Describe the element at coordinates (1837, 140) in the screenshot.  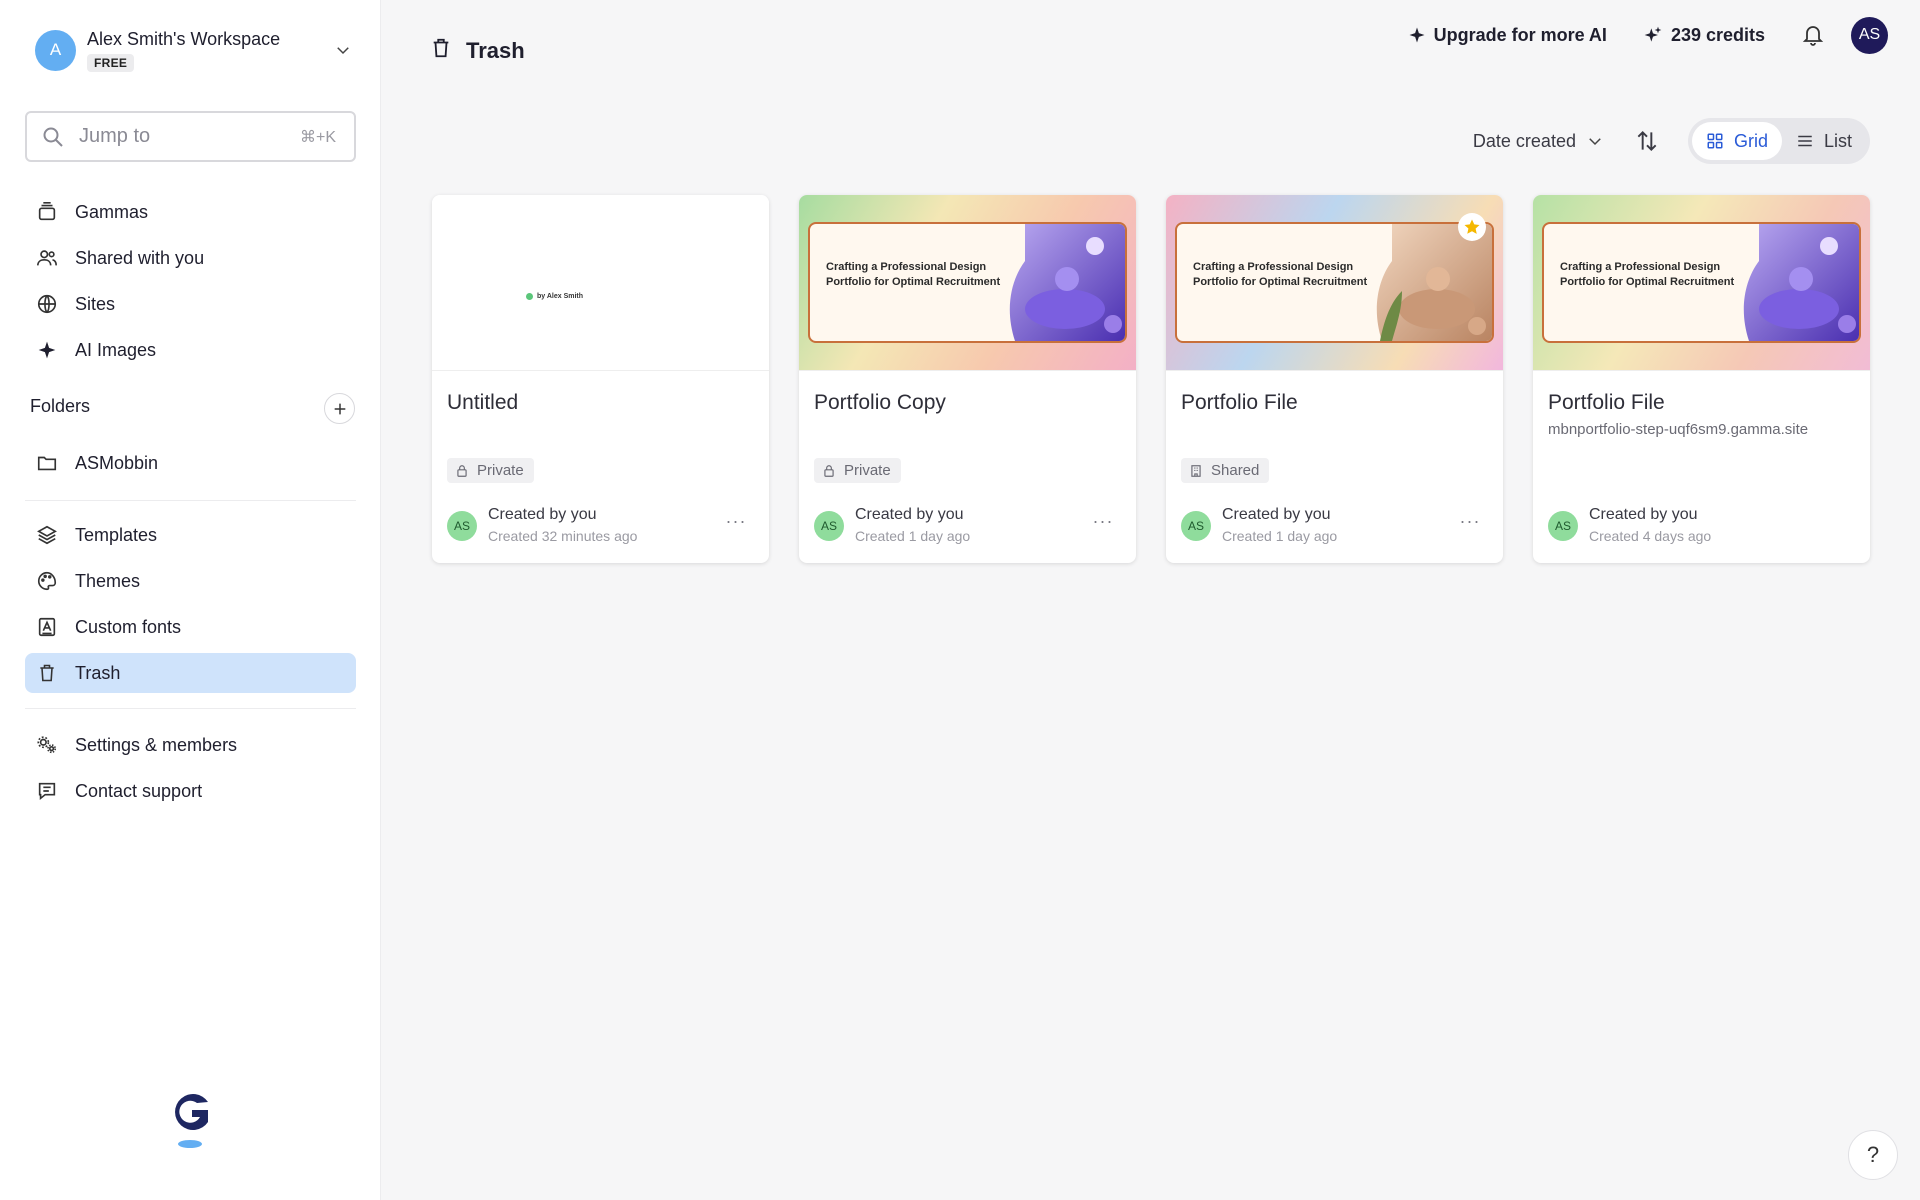
I see `list-label: List` at that location.